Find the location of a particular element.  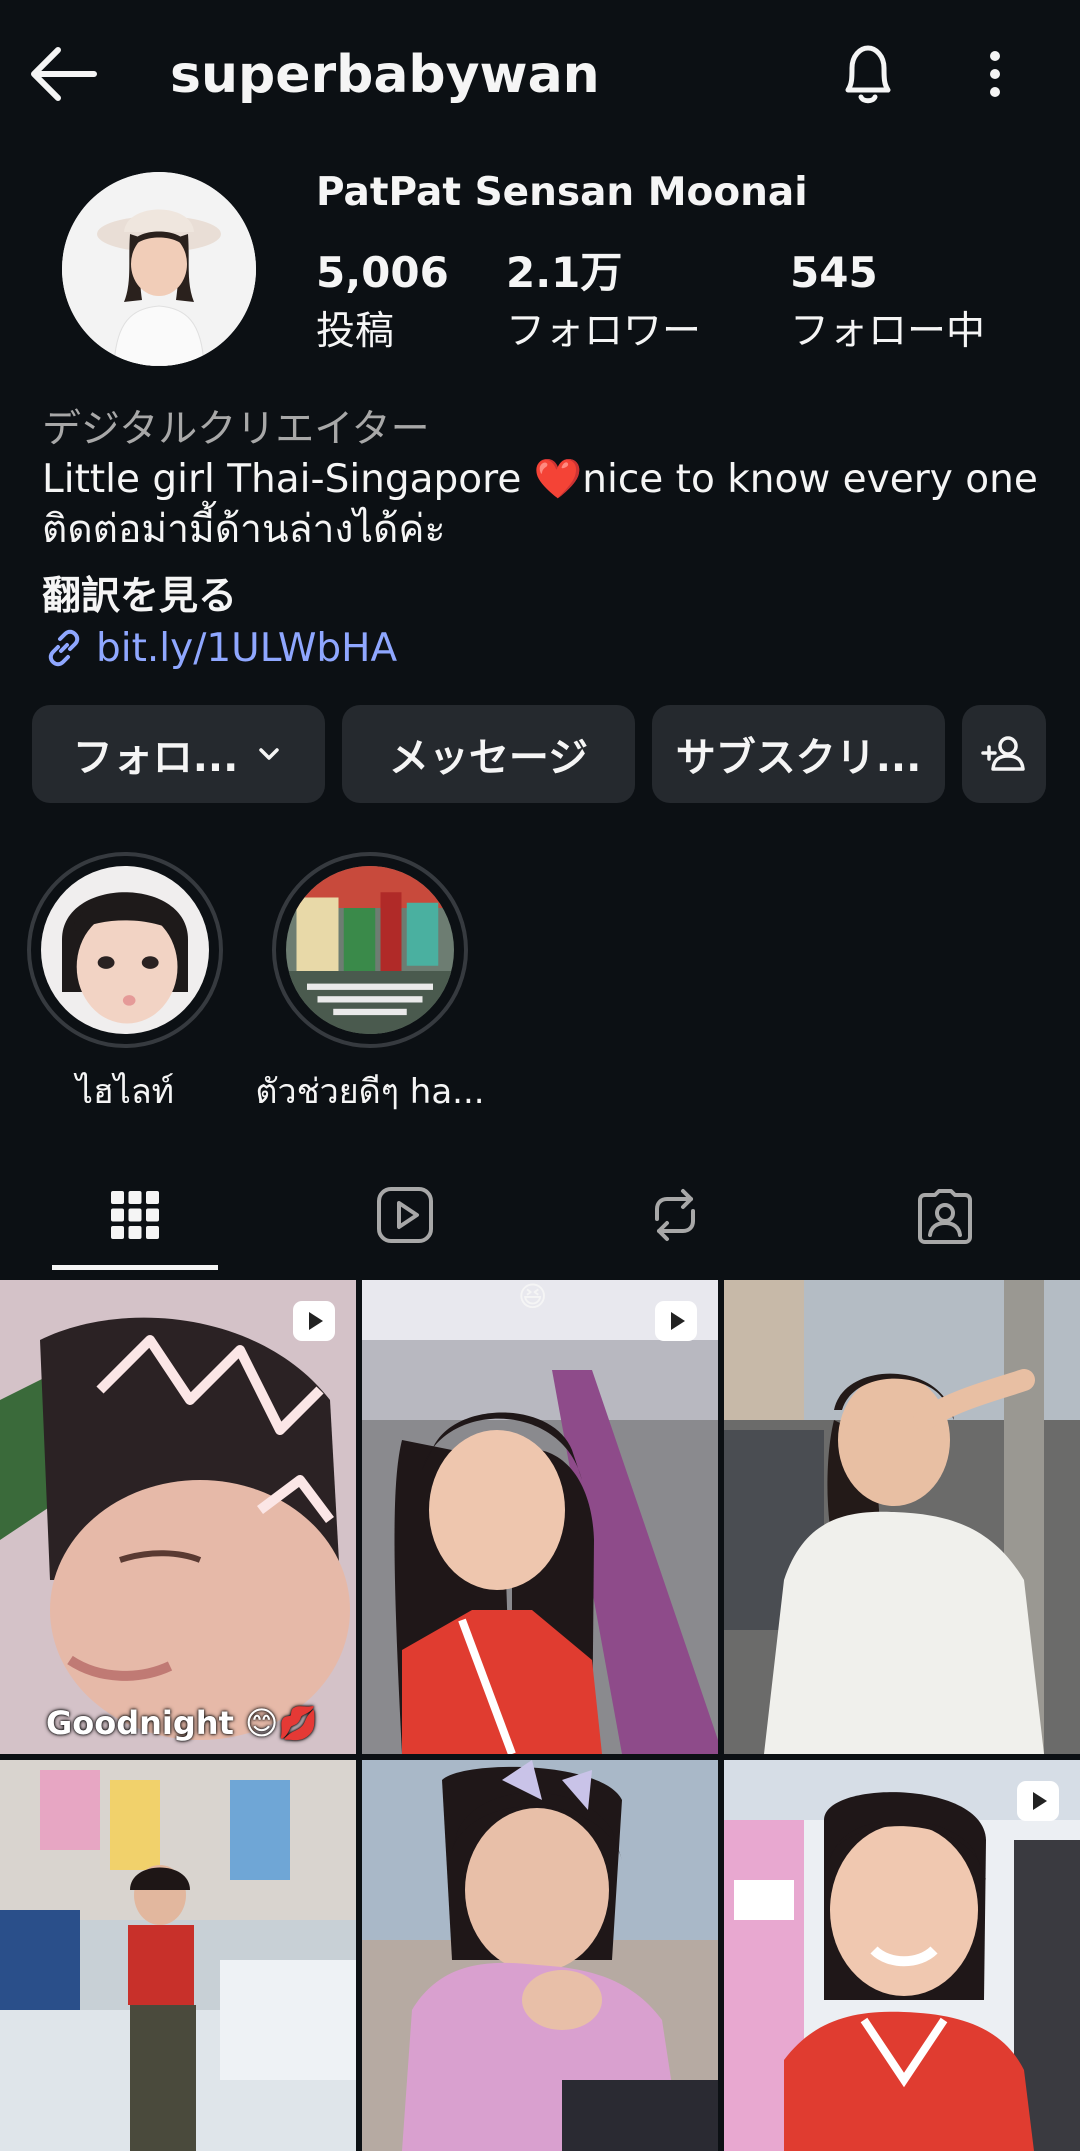

display-name: PatPat Sensan Moonai is located at coordinates (562, 192).